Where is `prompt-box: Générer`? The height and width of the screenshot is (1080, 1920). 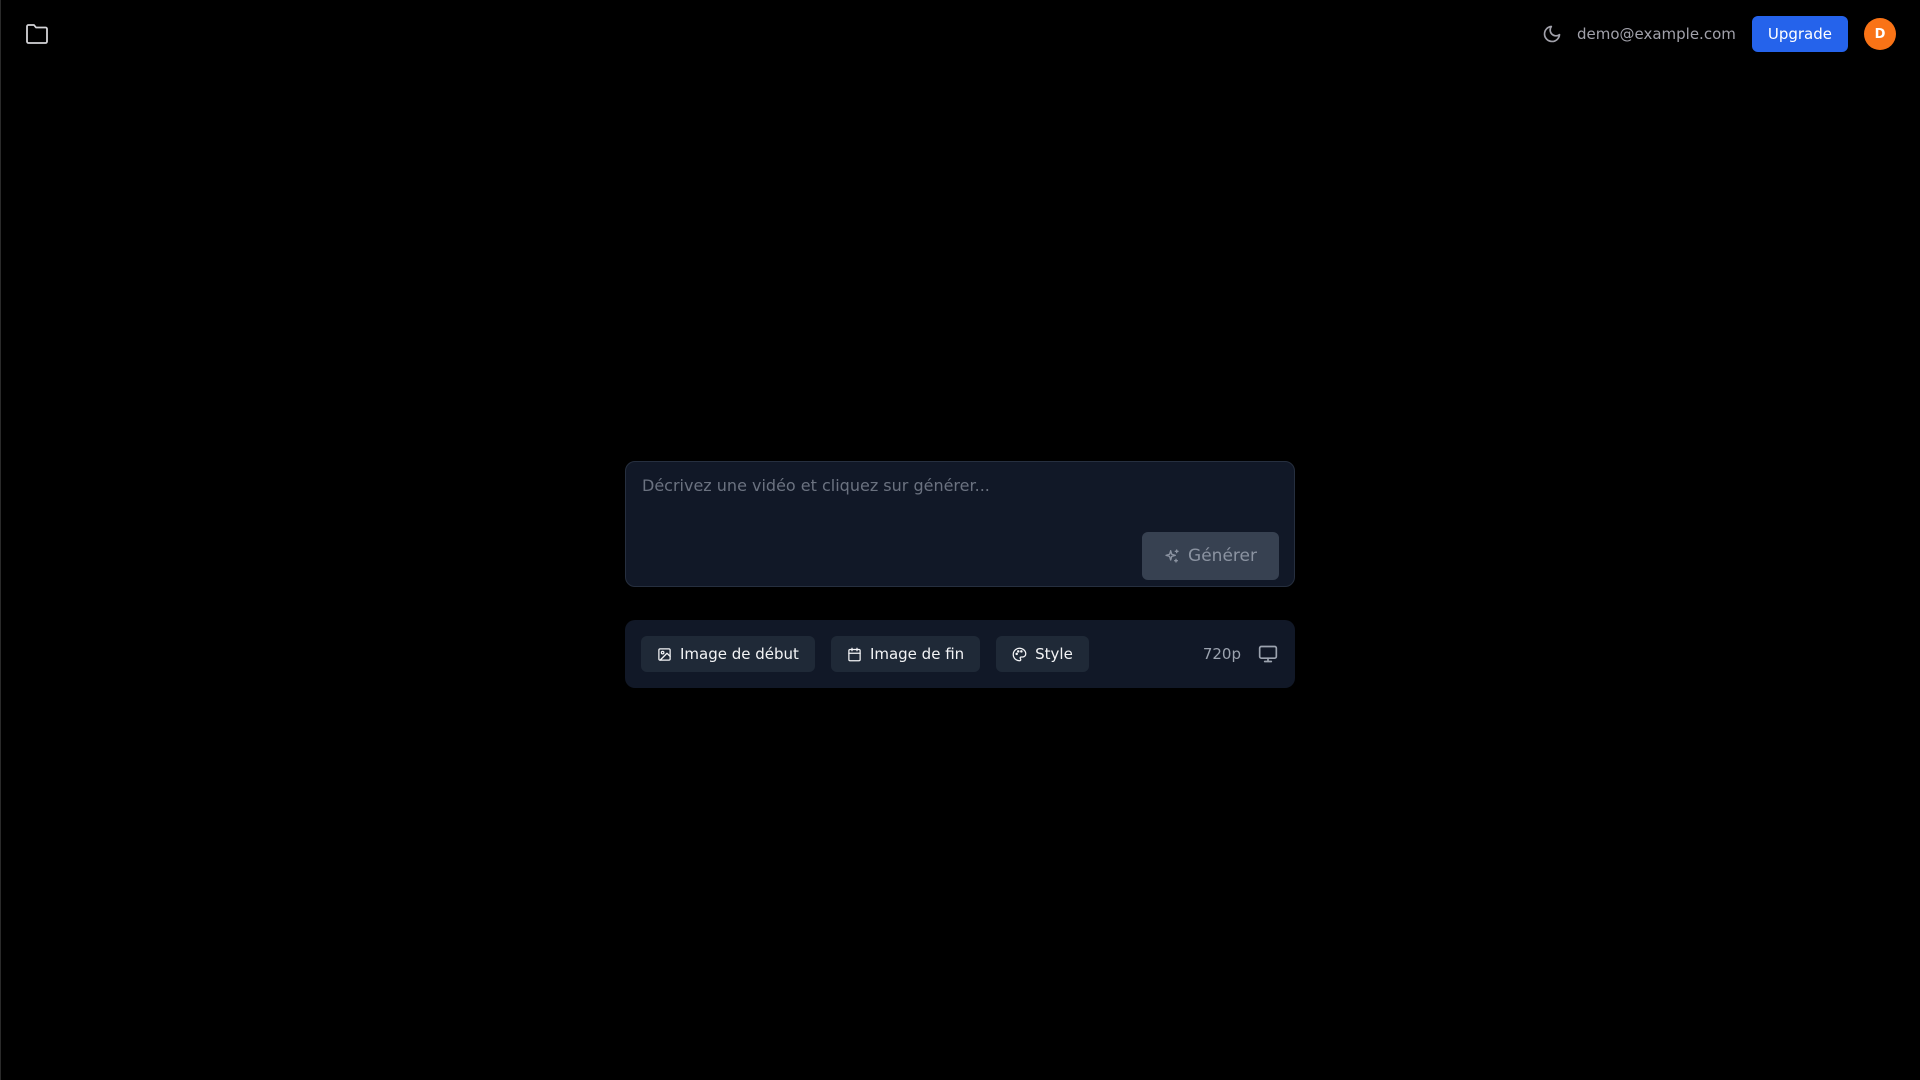 prompt-box: Générer is located at coordinates (960, 524).